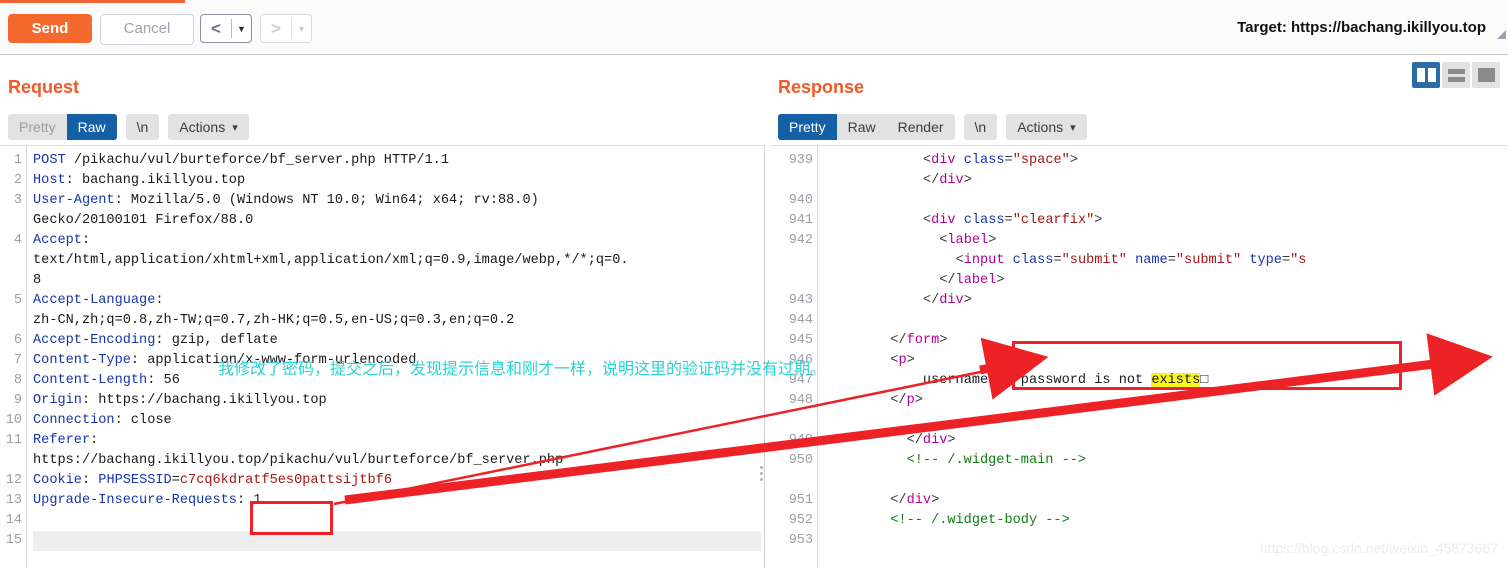  I want to click on line-number: 940, so click(800, 200).